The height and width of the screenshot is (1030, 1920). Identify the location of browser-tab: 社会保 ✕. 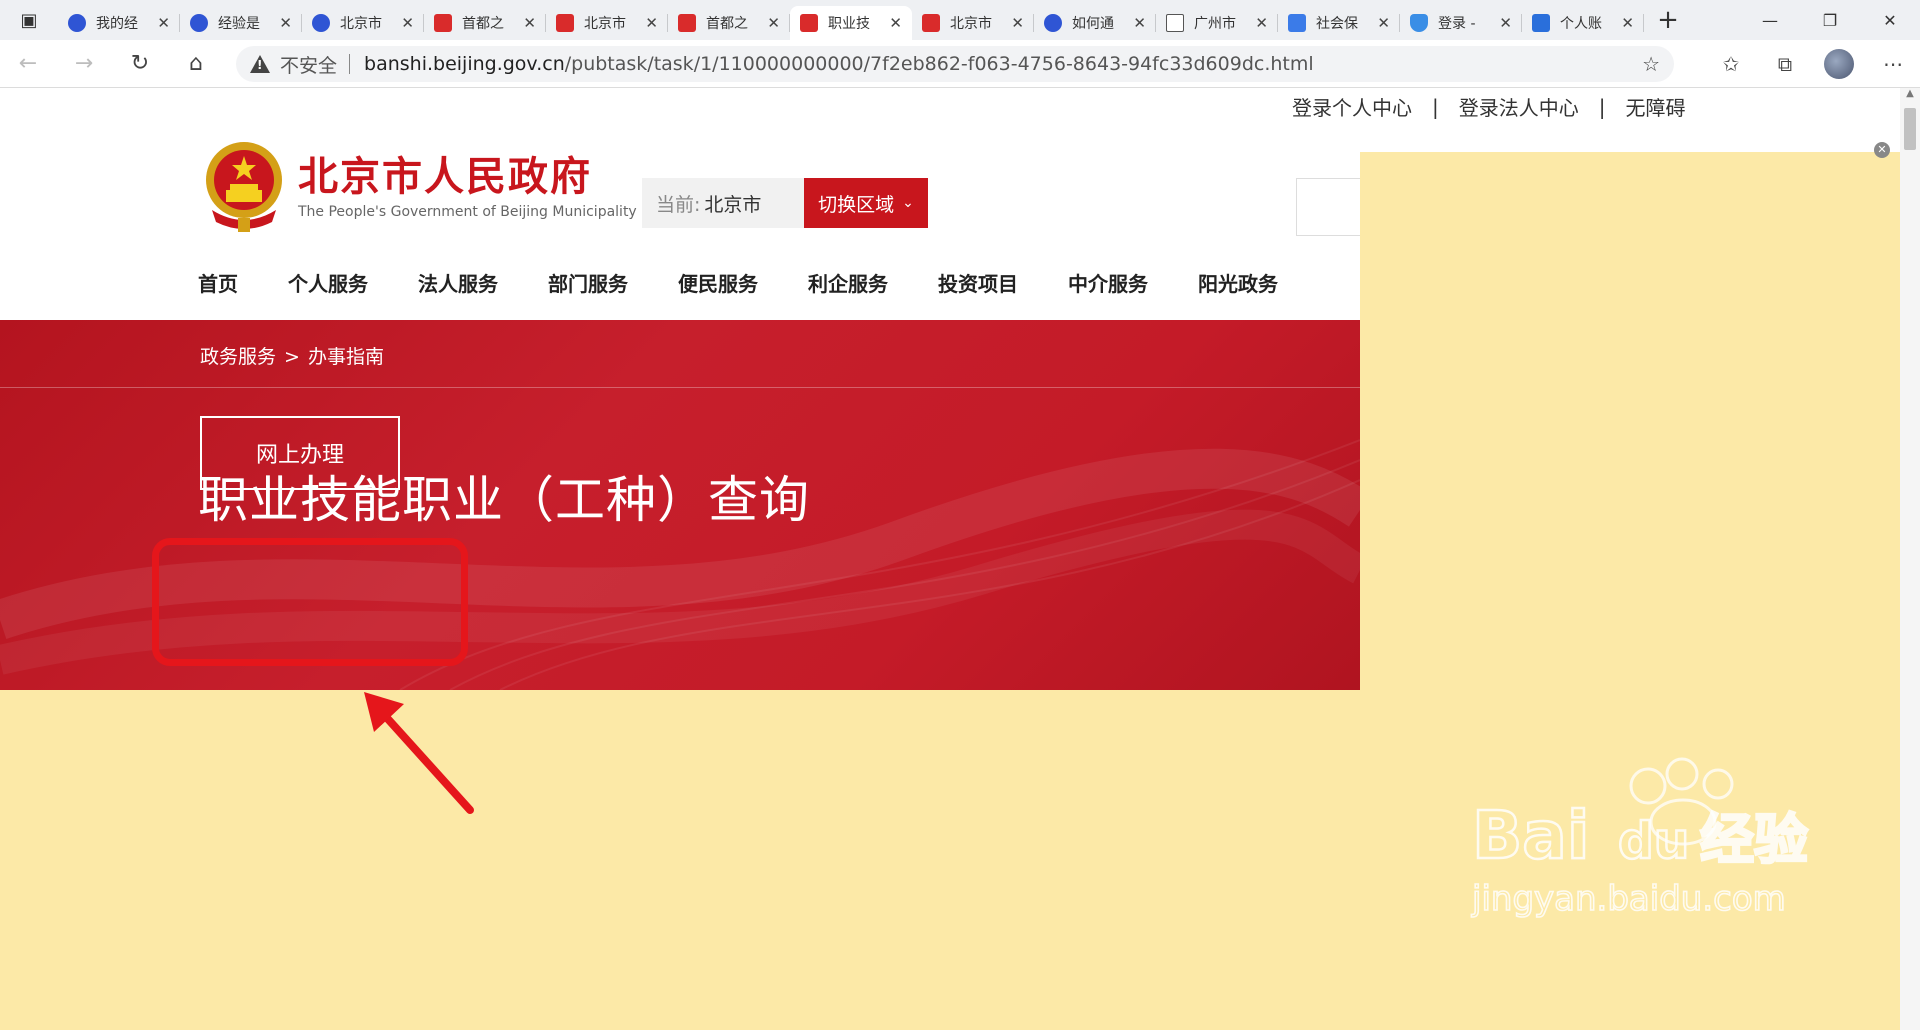
(1339, 23).